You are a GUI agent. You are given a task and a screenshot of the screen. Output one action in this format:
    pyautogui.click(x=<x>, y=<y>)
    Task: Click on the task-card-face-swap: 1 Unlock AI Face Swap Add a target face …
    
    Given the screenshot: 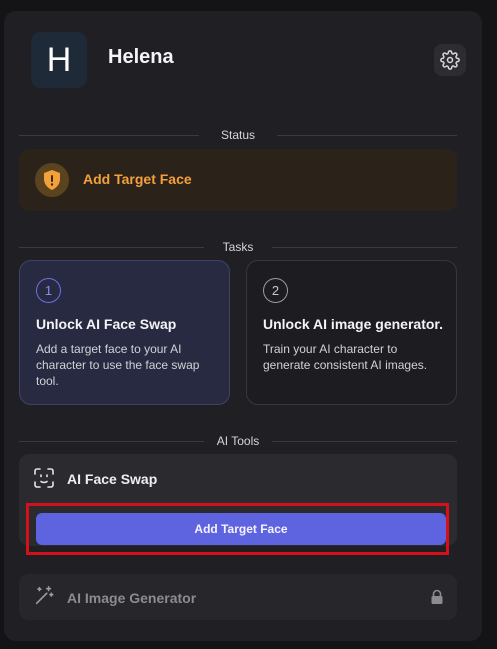 What is the action you would take?
    pyautogui.click(x=124, y=332)
    